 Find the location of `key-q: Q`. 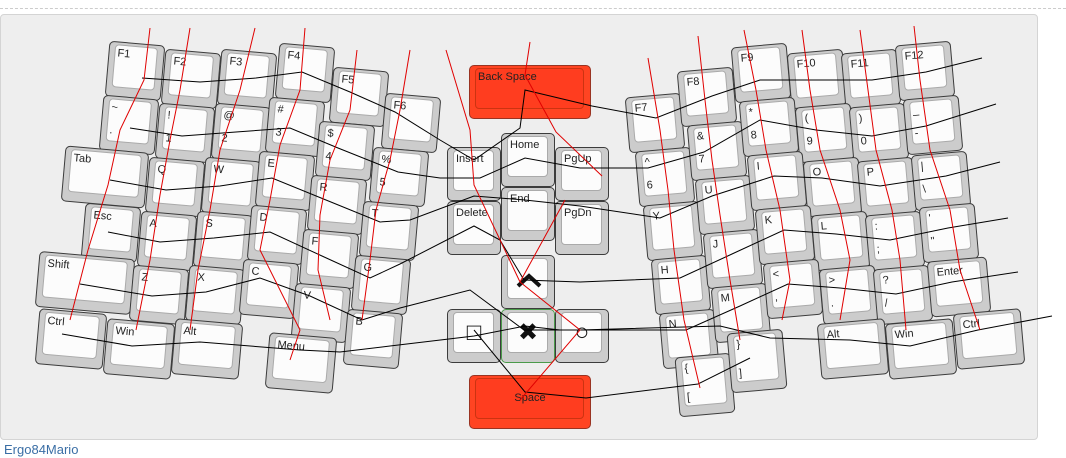

key-q: Q is located at coordinates (175, 187).